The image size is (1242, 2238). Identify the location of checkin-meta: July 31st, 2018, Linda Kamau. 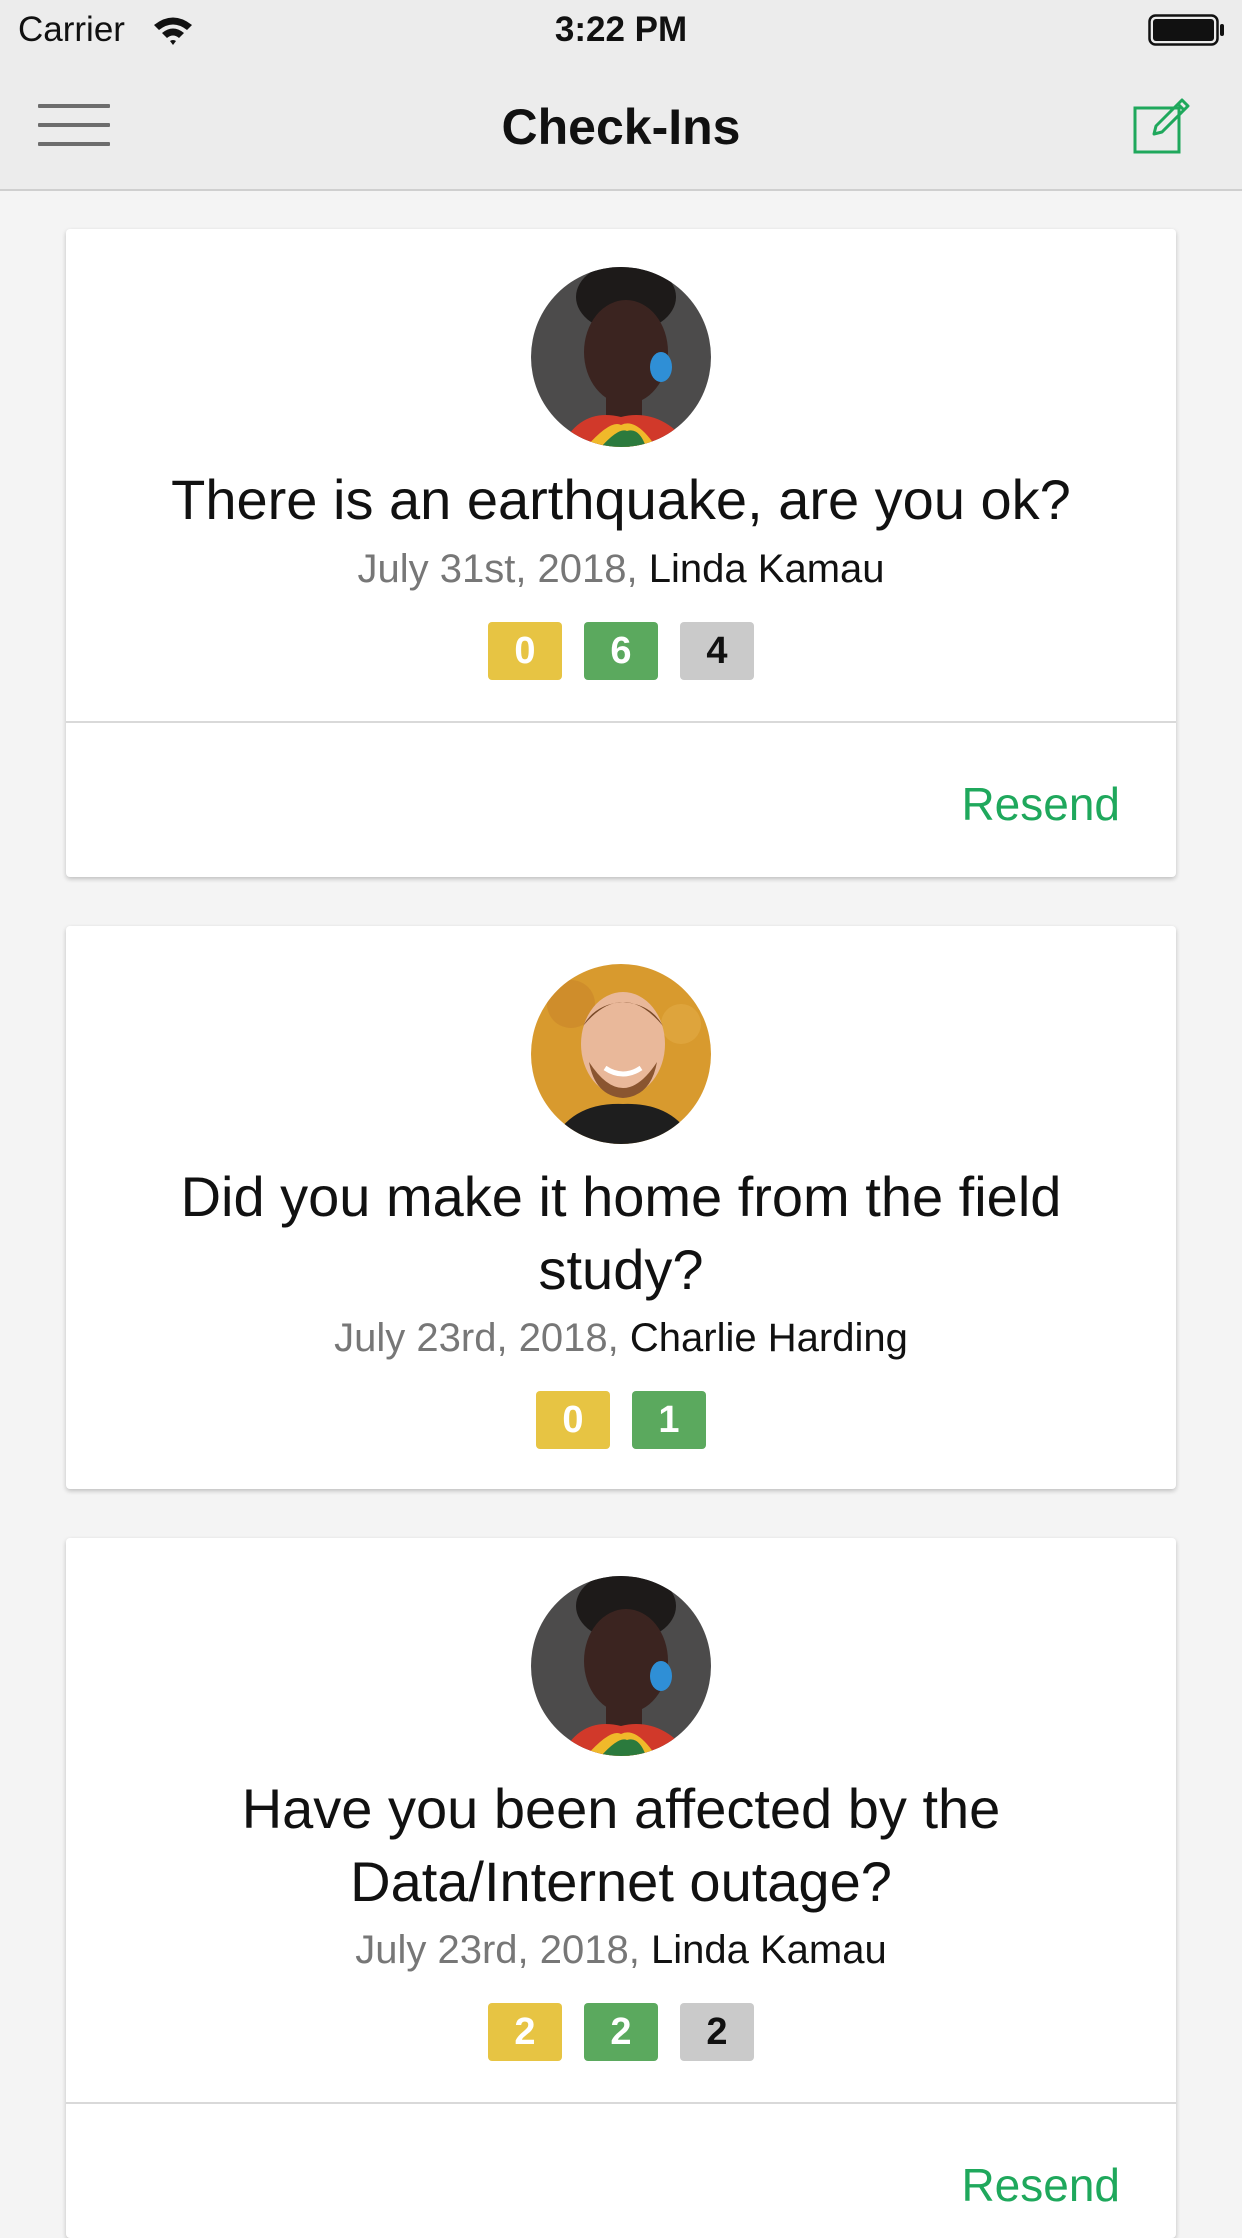
(621, 569).